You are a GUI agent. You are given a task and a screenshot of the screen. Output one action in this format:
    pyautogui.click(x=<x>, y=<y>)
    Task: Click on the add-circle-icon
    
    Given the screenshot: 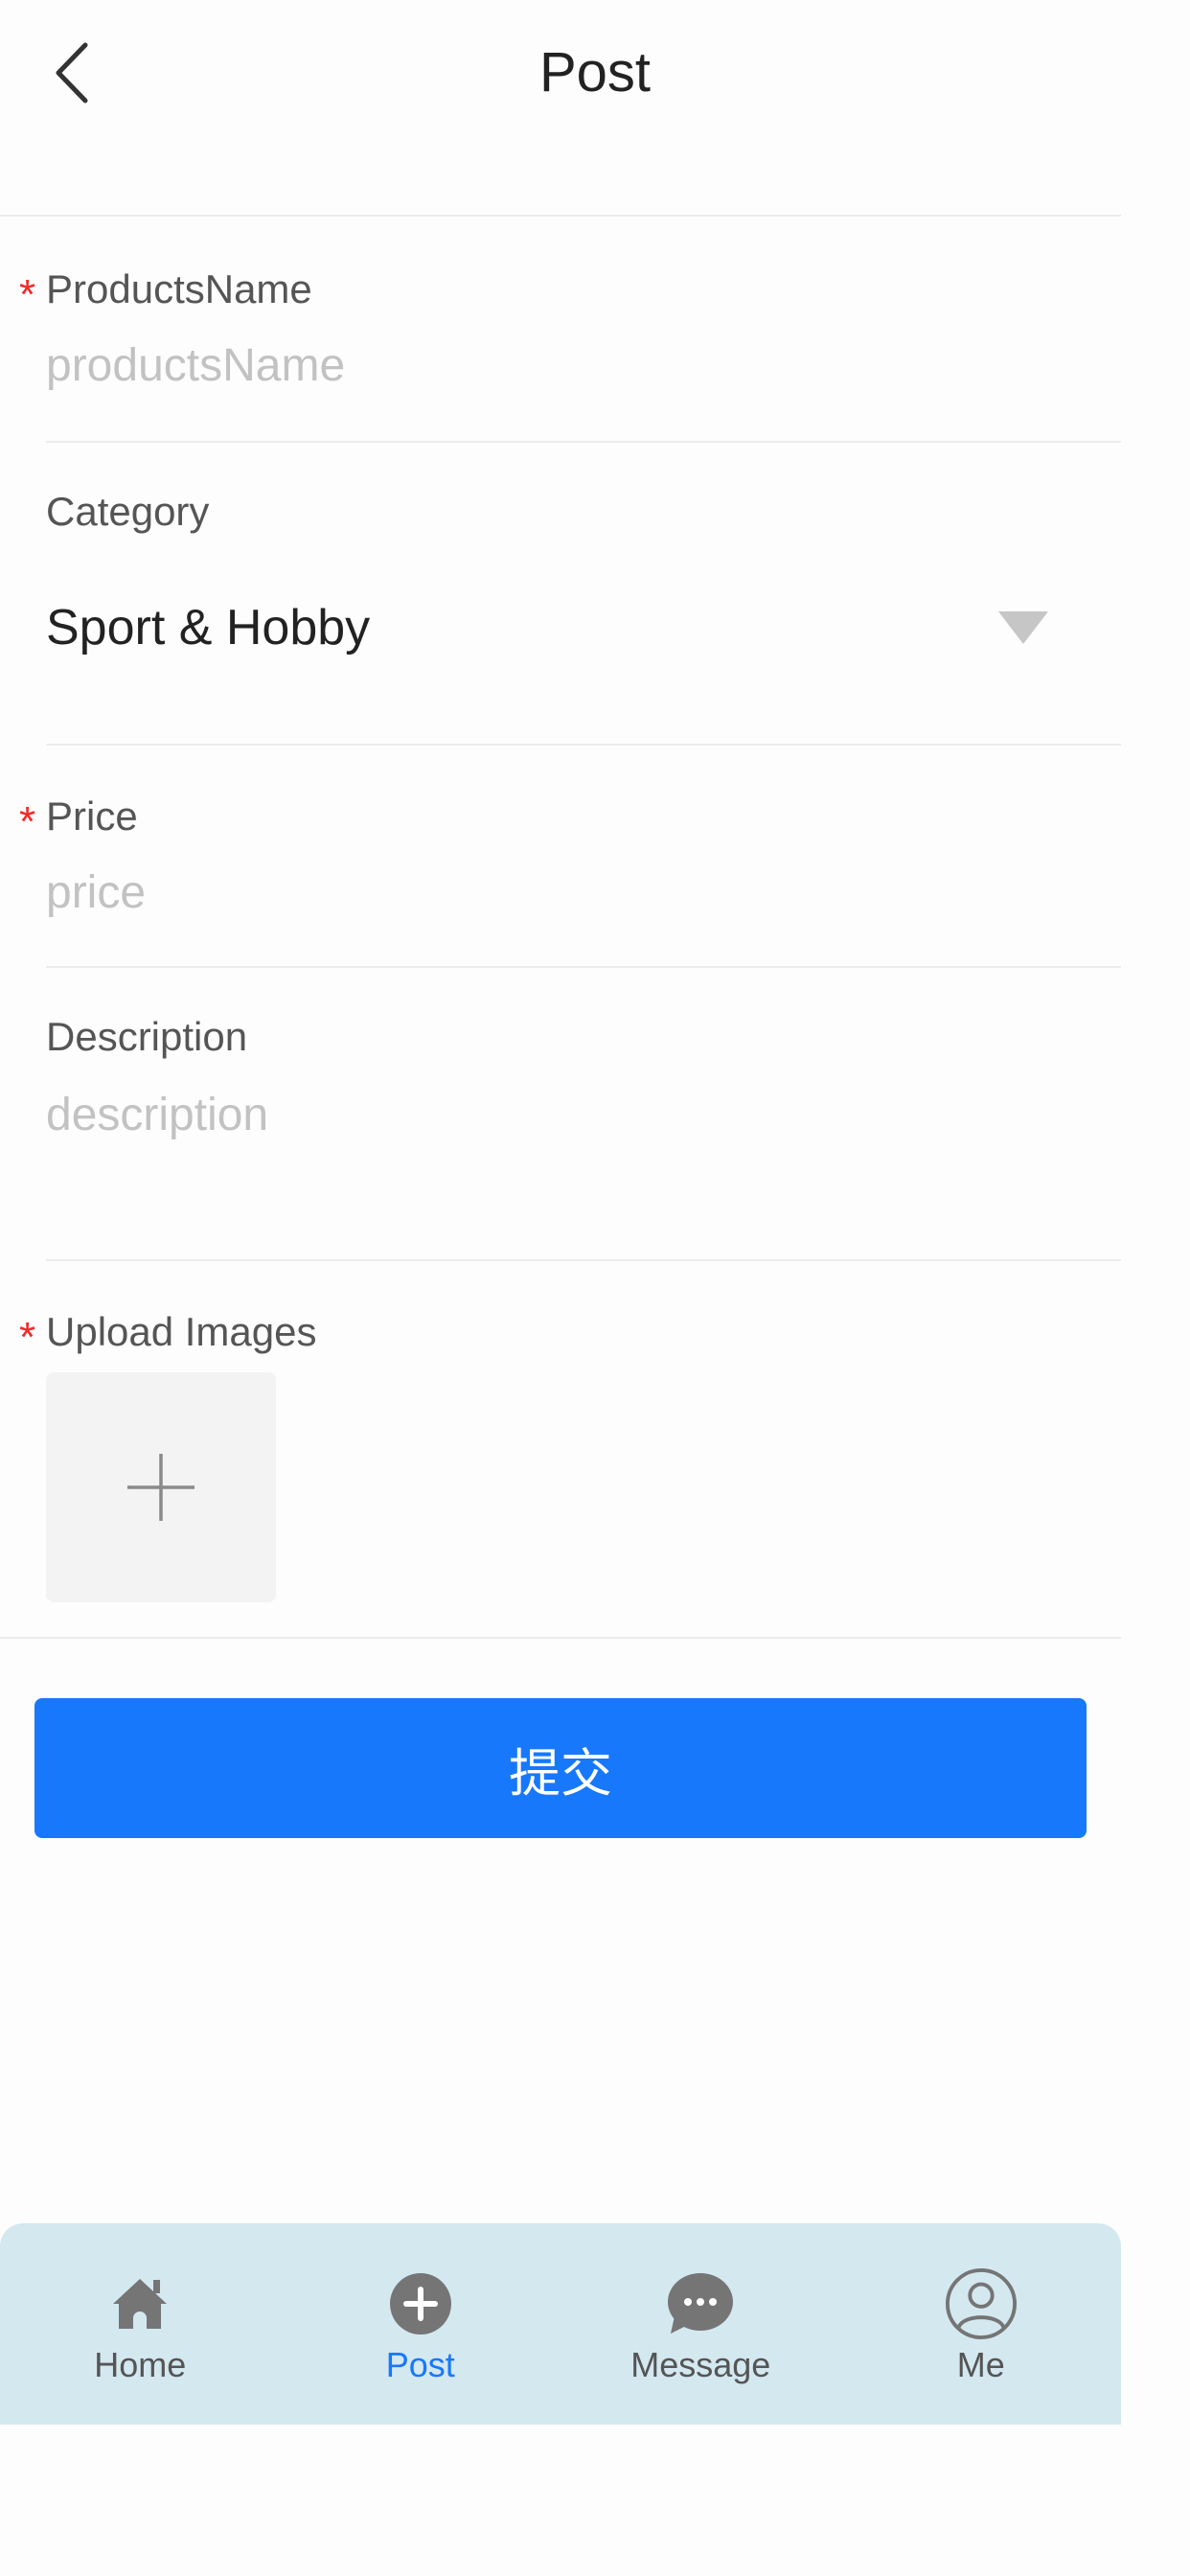 What is the action you would take?
    pyautogui.click(x=421, y=2303)
    